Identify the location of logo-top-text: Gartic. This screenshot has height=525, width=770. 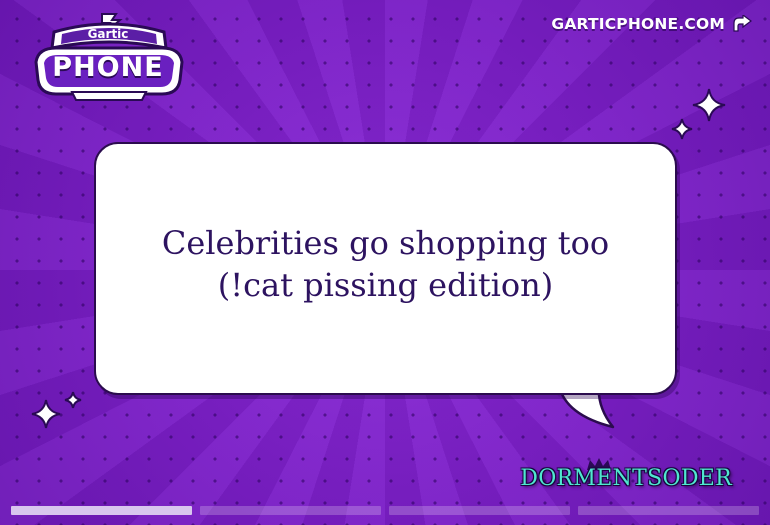
(108, 34).